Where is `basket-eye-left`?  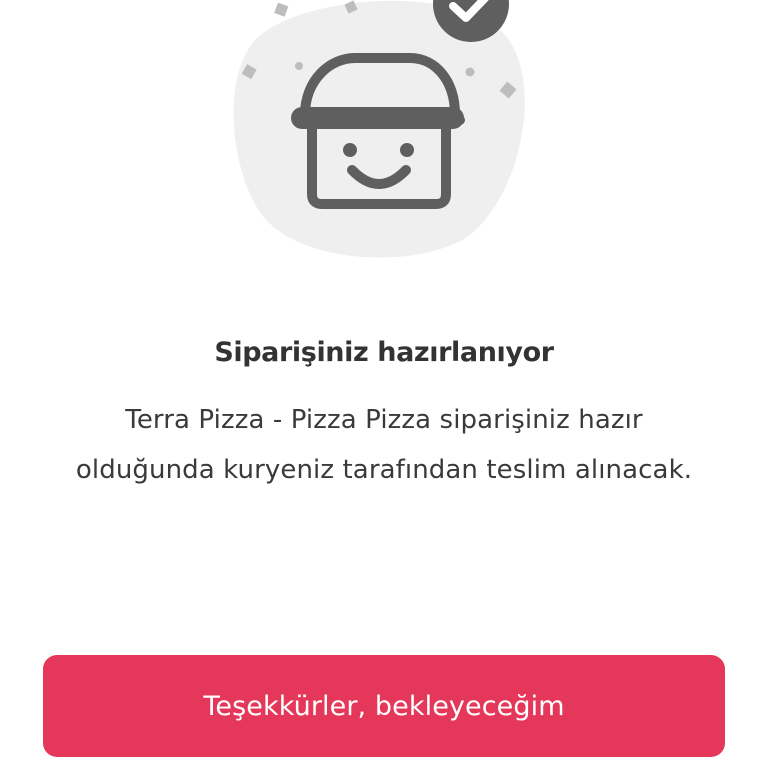 basket-eye-left is located at coordinates (350, 150).